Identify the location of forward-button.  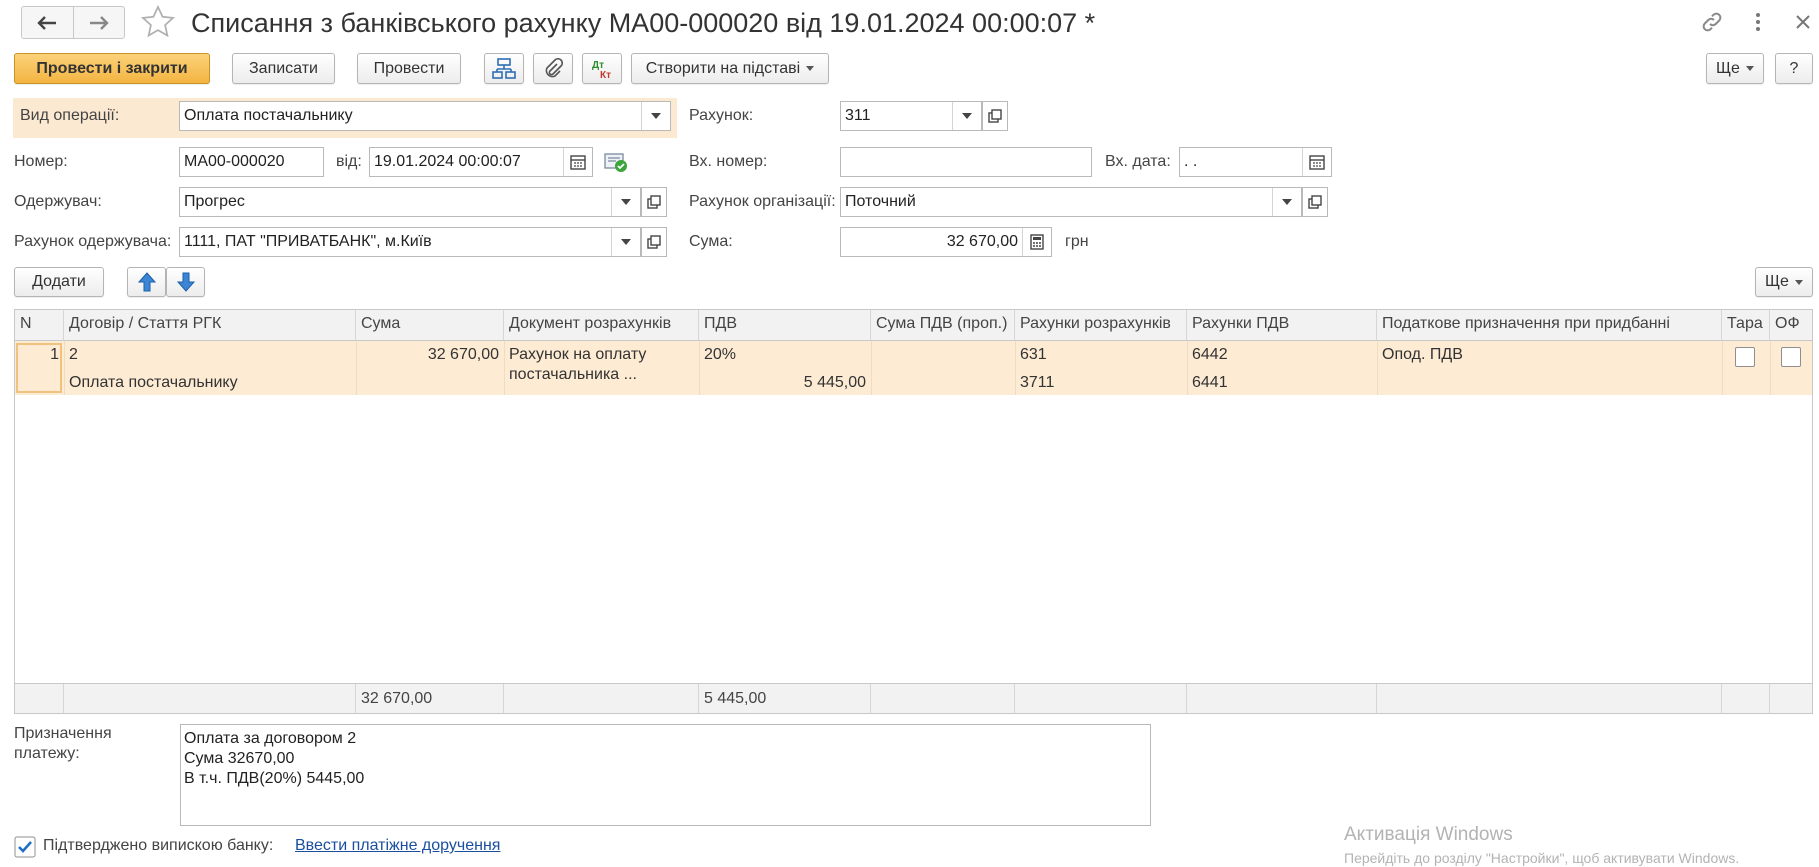
(98, 22).